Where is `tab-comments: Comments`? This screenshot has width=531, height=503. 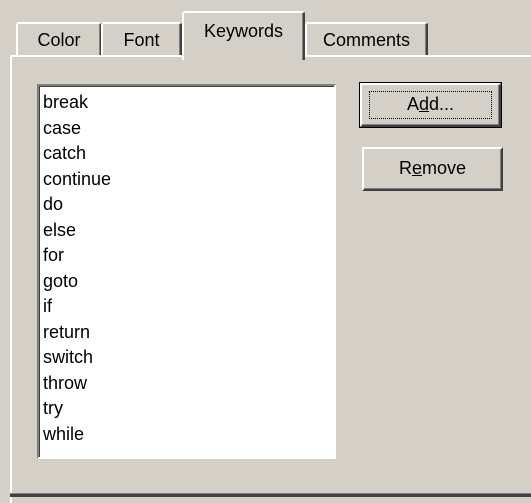 tab-comments: Comments is located at coordinates (366, 40).